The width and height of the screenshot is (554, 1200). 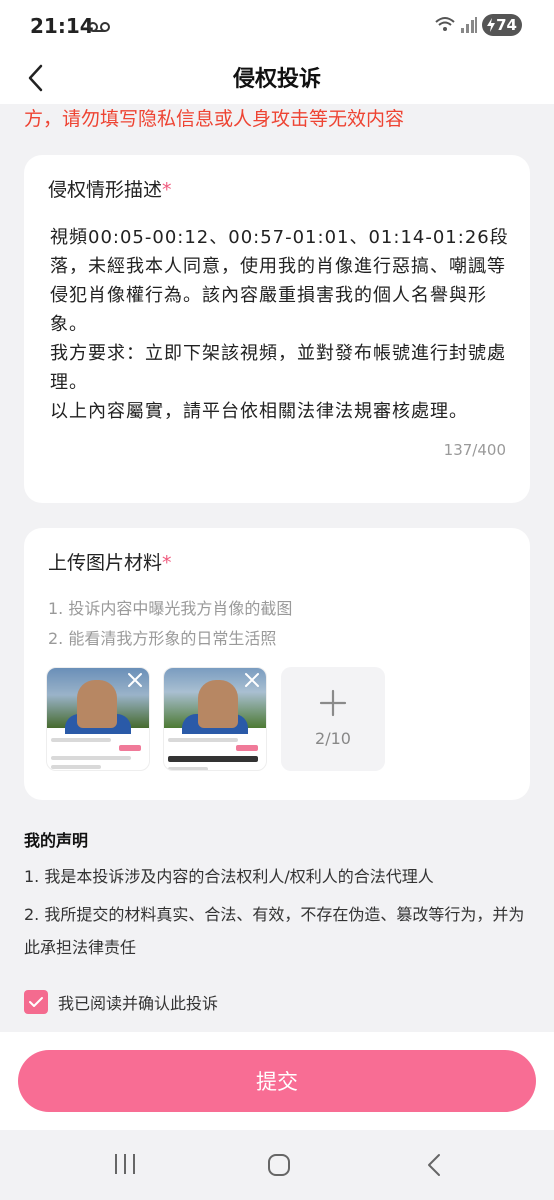 I want to click on system-navigation-bar, so click(x=277, y=1165).